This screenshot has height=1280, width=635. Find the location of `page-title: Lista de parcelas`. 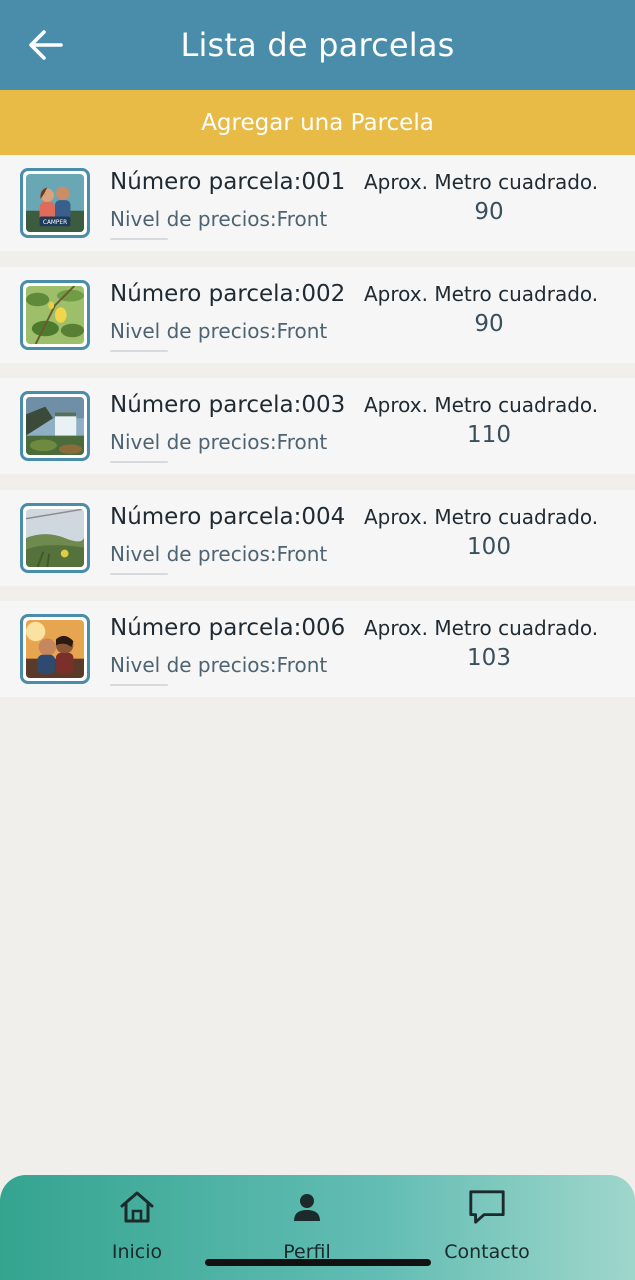

page-title: Lista de parcelas is located at coordinates (317, 45).